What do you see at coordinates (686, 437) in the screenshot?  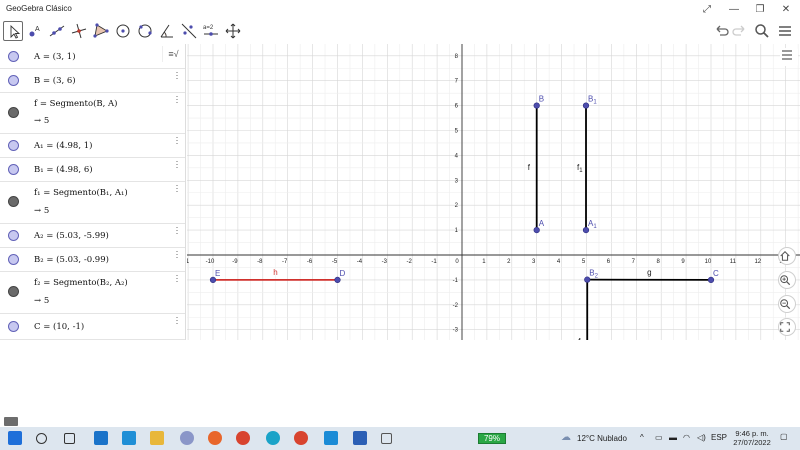 I see `wifi-icon: ◠` at bounding box center [686, 437].